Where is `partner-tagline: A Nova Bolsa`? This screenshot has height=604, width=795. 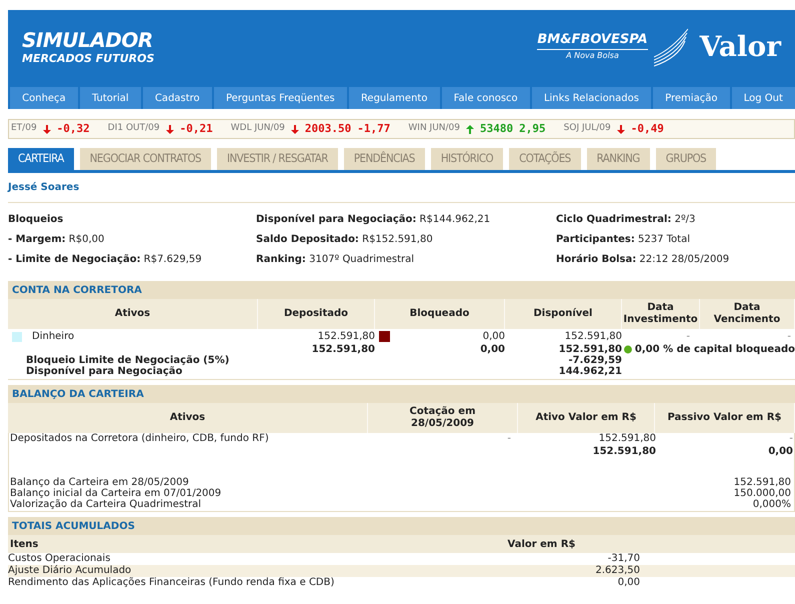 partner-tagline: A Nova Bolsa is located at coordinates (592, 56).